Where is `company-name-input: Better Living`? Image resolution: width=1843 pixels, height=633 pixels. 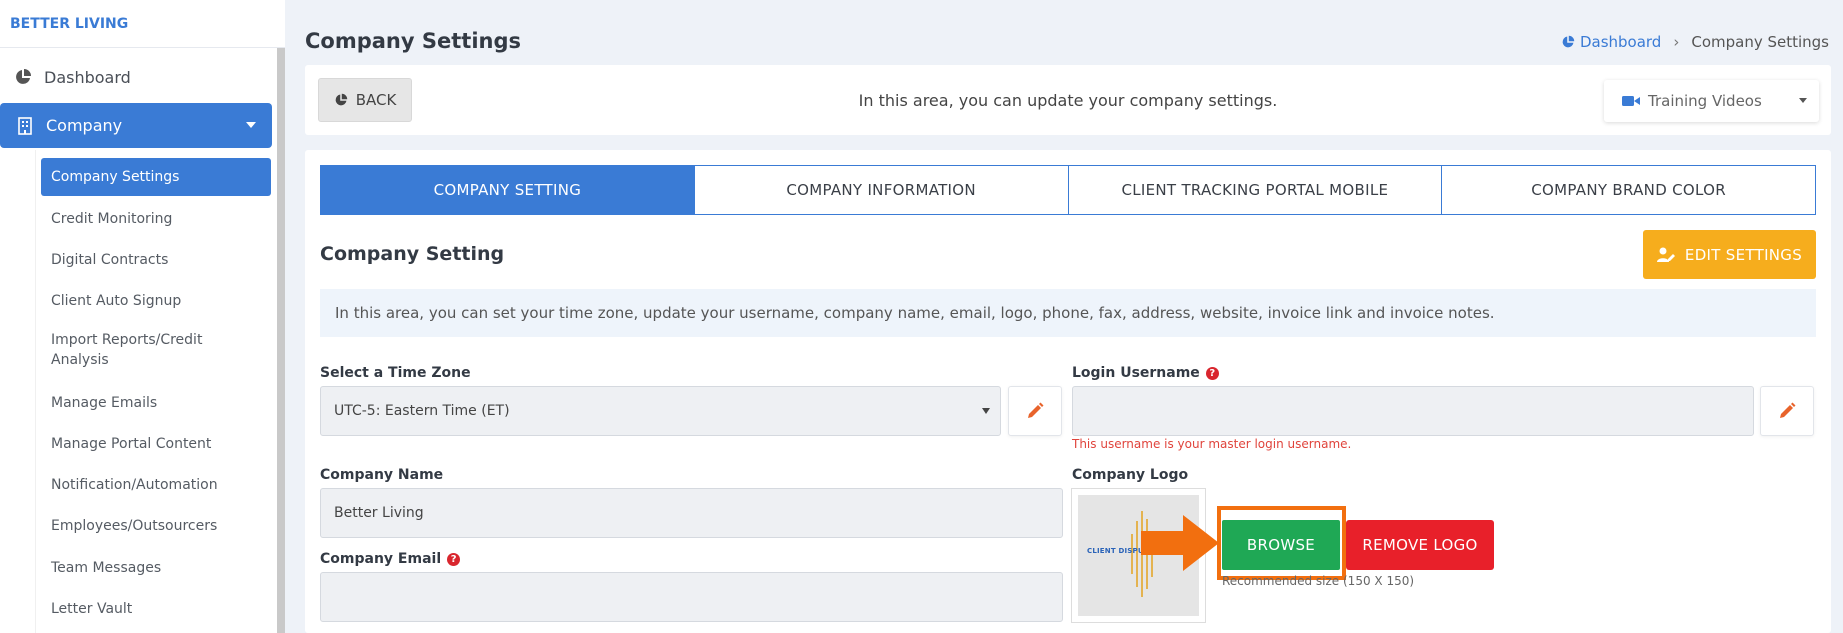
company-name-input: Better Living is located at coordinates (691, 513).